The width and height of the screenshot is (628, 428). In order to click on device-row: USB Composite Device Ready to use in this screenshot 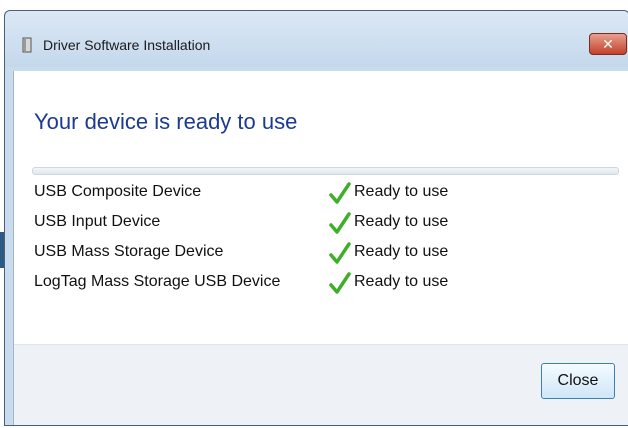, I will do `click(324, 193)`.